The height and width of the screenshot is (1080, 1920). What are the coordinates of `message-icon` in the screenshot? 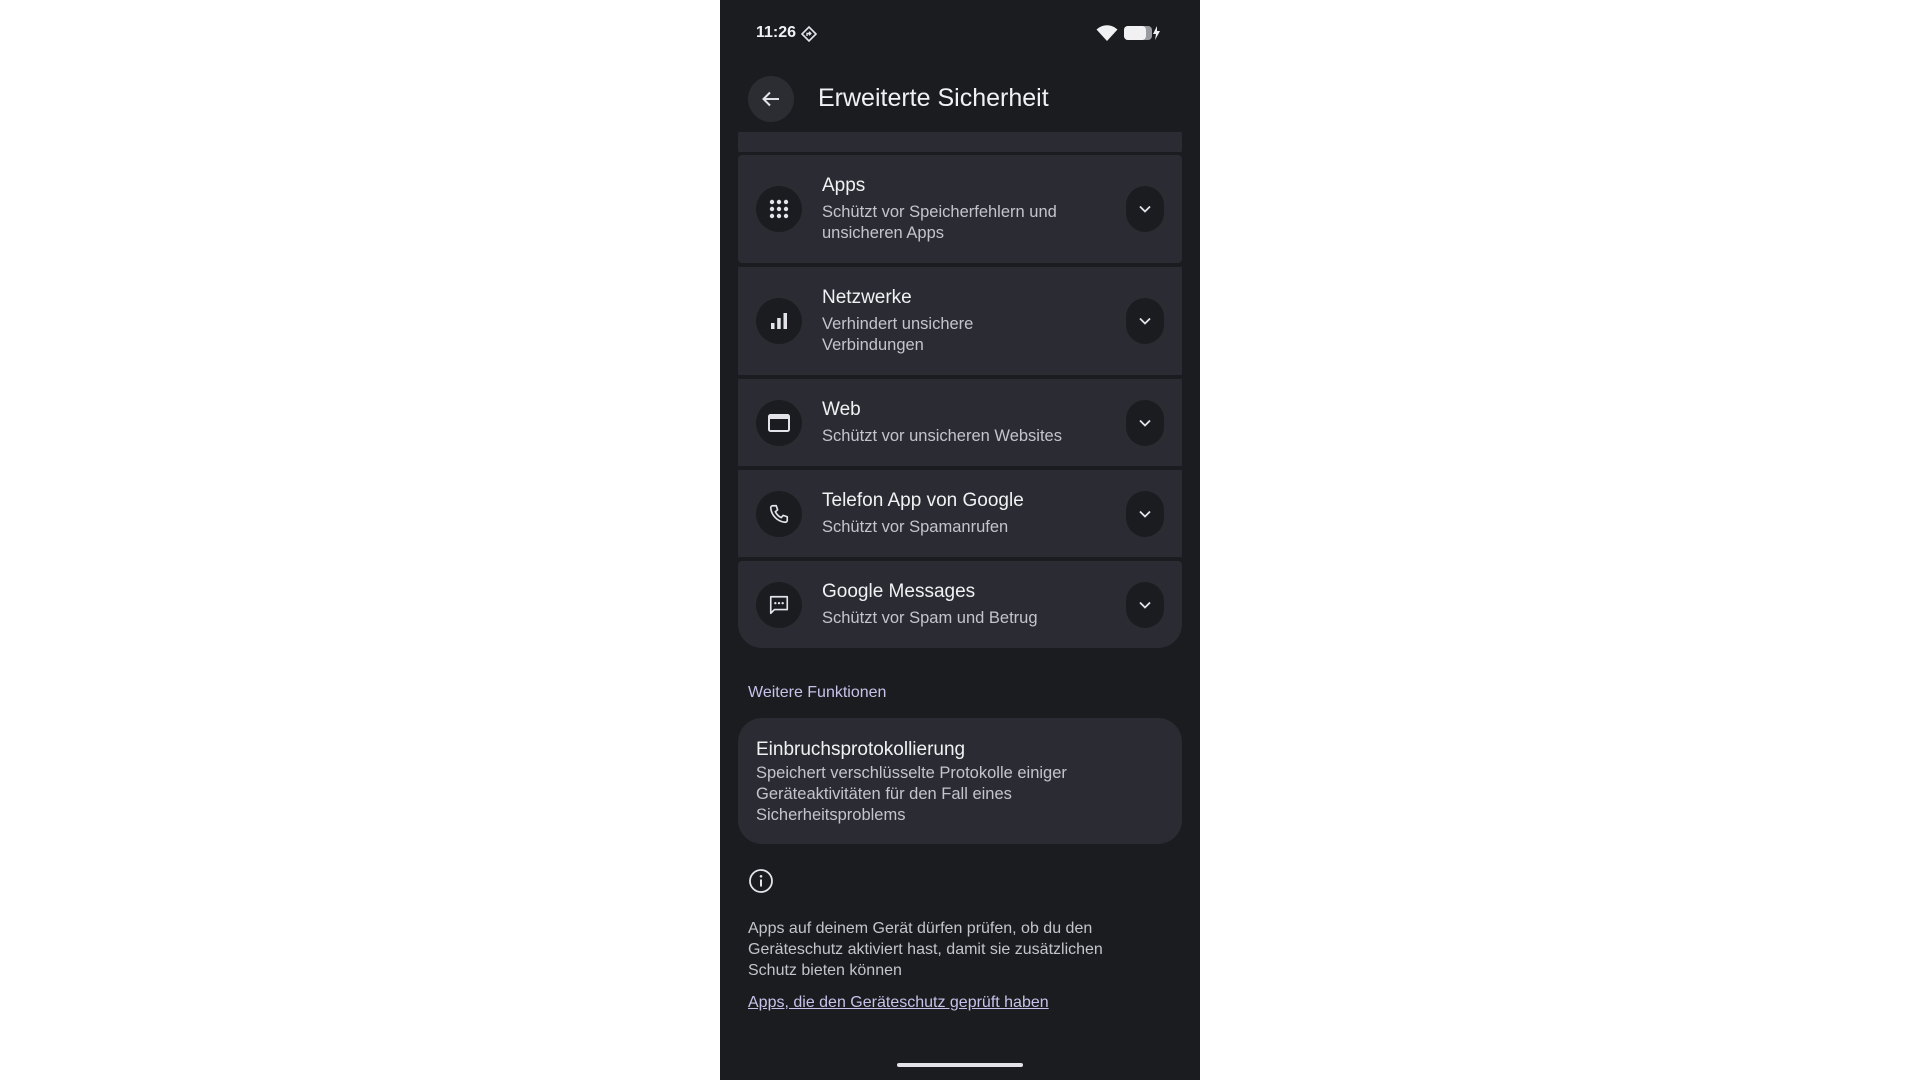 It's located at (779, 604).